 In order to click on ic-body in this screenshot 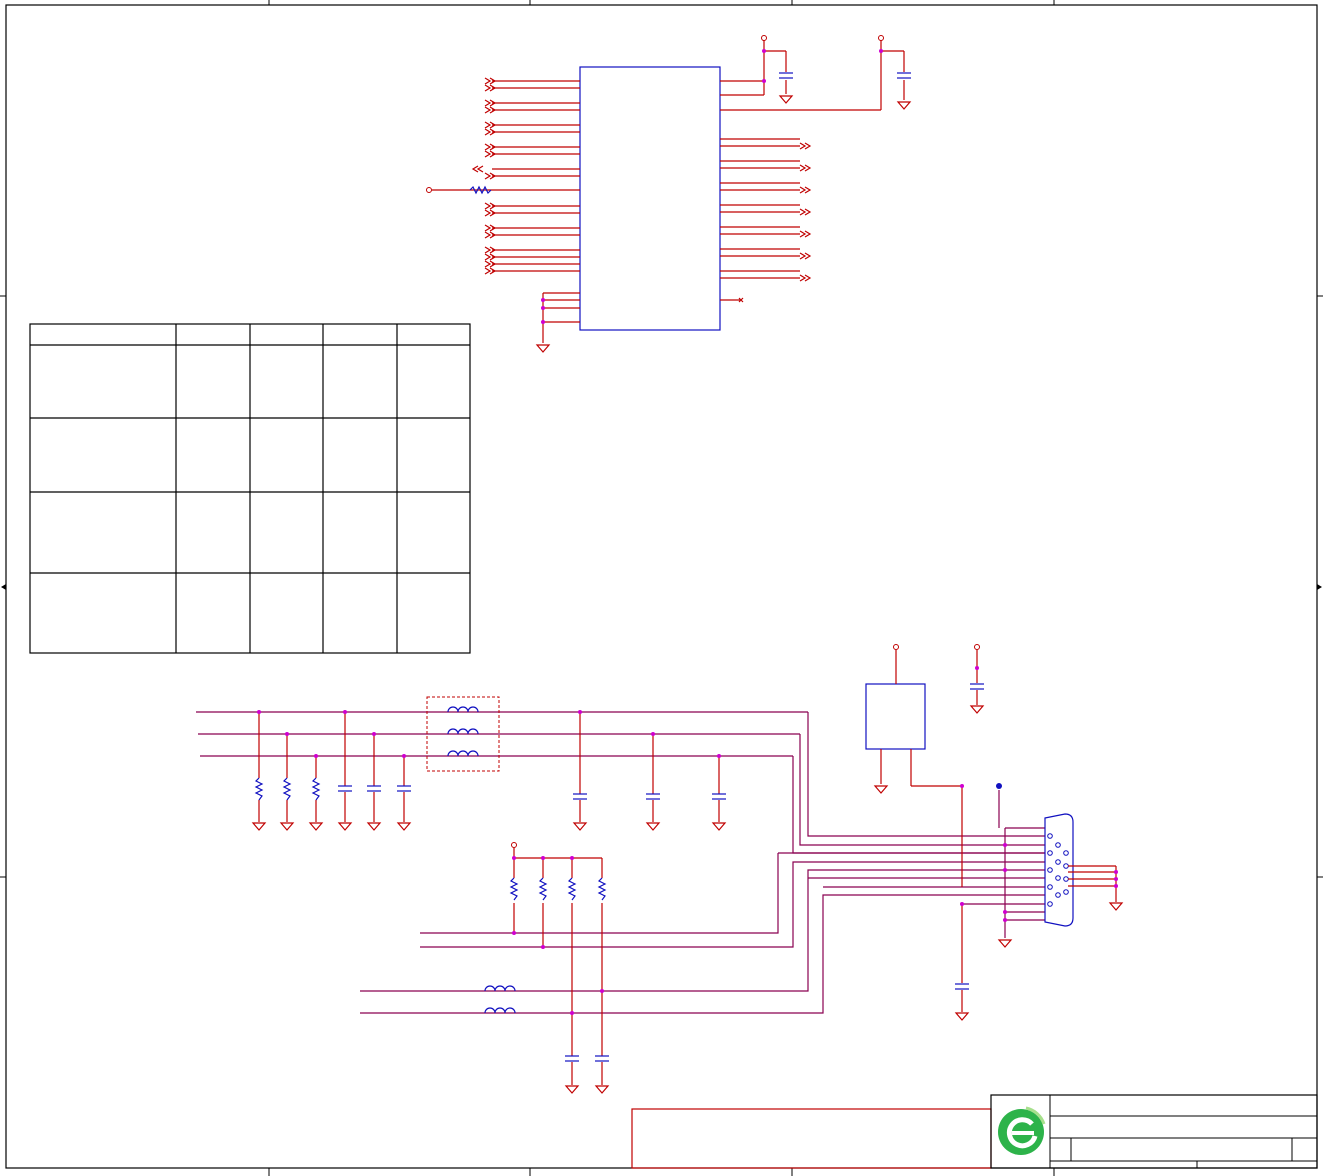, I will do `click(650, 198)`.